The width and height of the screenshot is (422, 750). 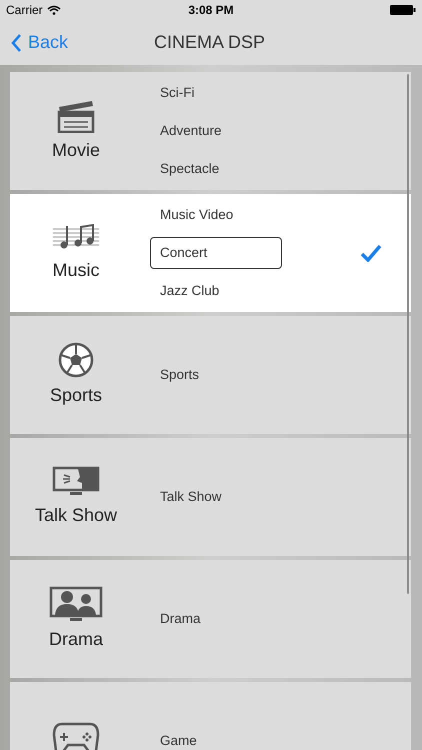 What do you see at coordinates (16, 42) in the screenshot?
I see `chevron-left-icon` at bounding box center [16, 42].